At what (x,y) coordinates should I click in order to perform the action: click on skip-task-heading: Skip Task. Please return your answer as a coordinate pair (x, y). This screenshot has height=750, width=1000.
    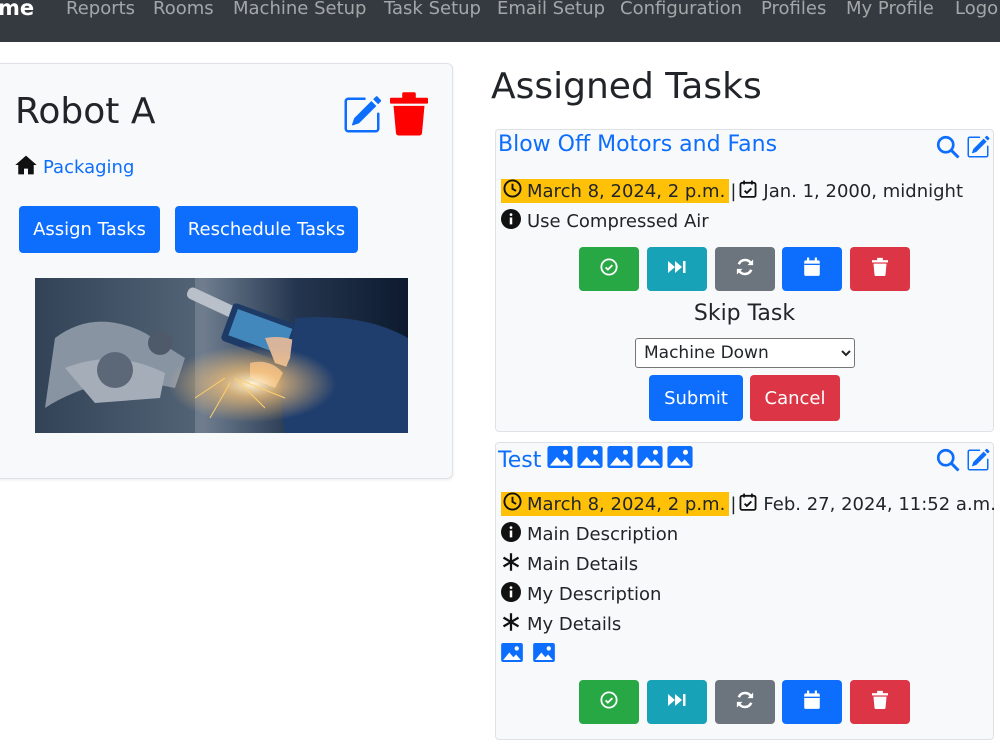
    Looking at the image, I should click on (744, 313).